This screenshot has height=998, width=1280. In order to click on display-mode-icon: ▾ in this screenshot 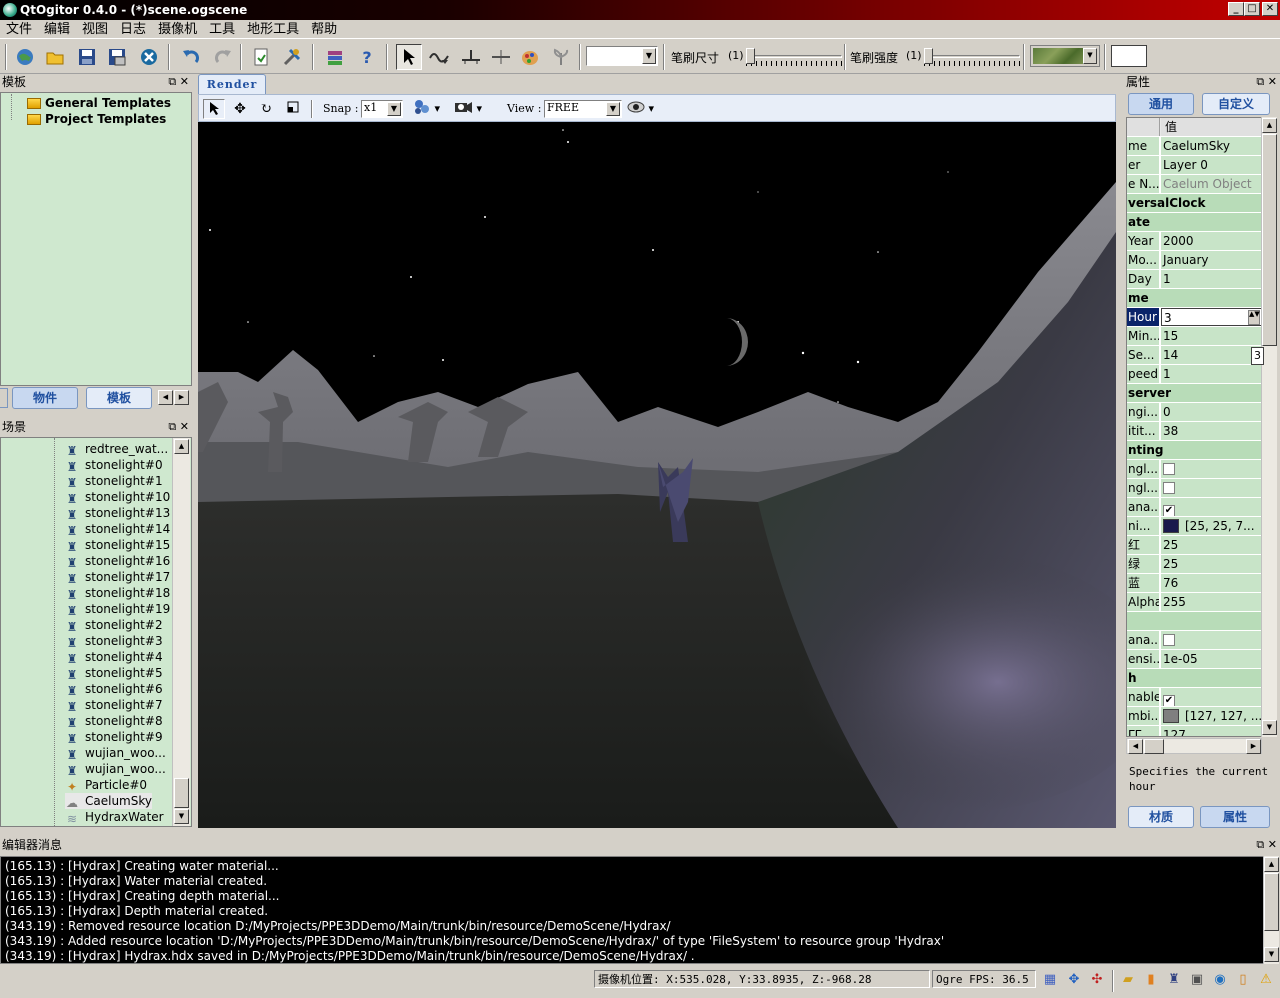, I will do `click(431, 109)`.